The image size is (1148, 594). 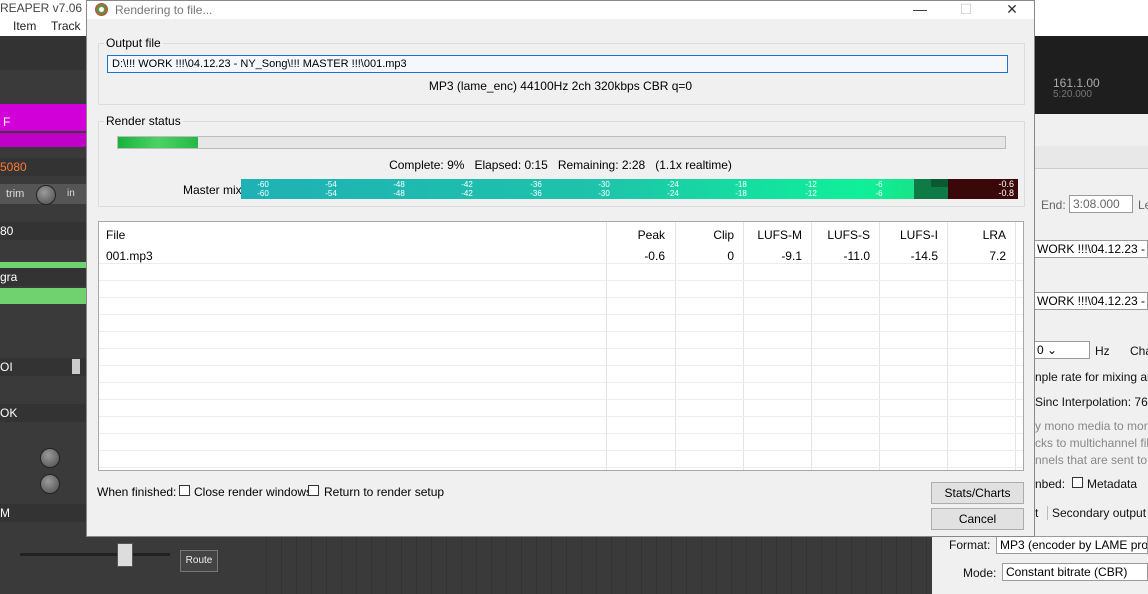 What do you see at coordinates (43, 513) in the screenshot?
I see `track-m: M` at bounding box center [43, 513].